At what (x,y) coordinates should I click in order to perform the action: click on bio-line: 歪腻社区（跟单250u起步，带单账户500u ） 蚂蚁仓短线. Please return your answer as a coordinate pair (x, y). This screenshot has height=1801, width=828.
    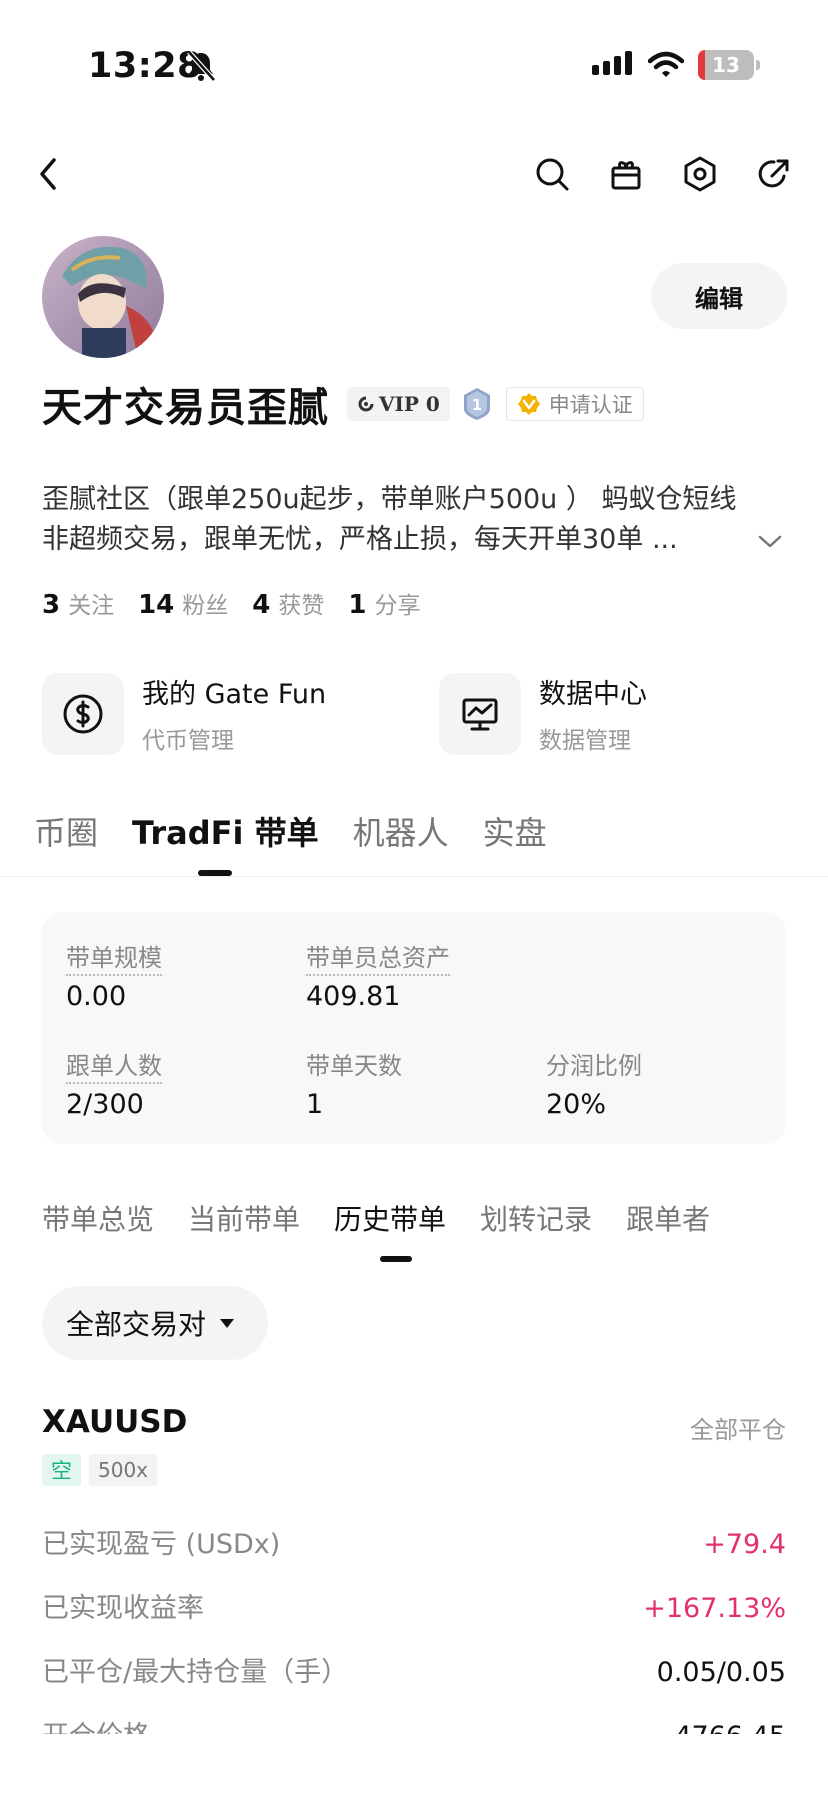
    Looking at the image, I should click on (389, 499).